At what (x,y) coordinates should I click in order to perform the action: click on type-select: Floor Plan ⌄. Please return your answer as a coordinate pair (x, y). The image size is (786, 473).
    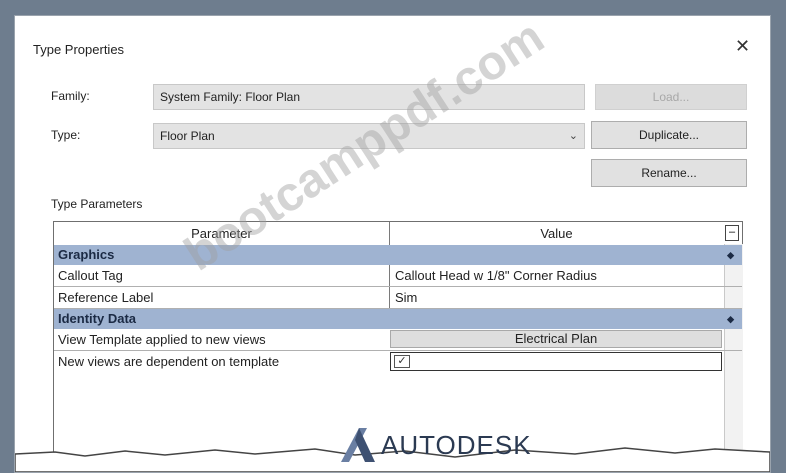
    Looking at the image, I should click on (369, 136).